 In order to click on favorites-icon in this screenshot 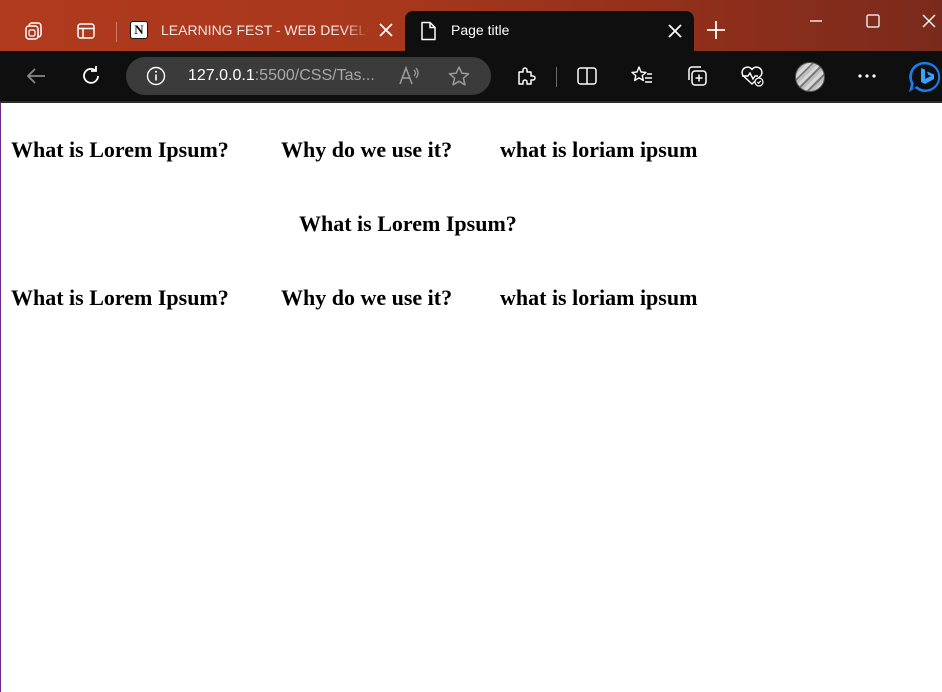, I will do `click(642, 76)`.